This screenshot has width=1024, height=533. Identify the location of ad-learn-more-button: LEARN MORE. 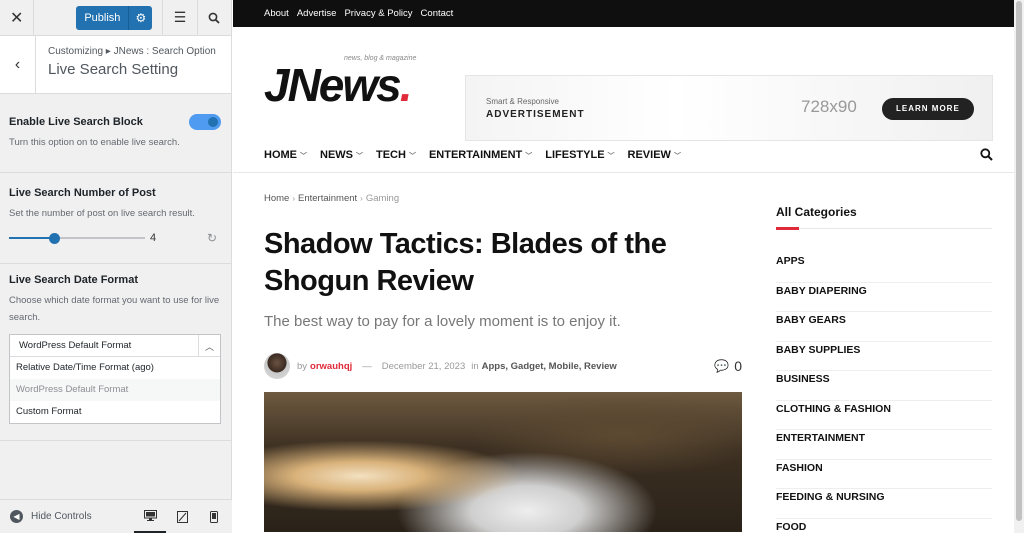
(928, 109).